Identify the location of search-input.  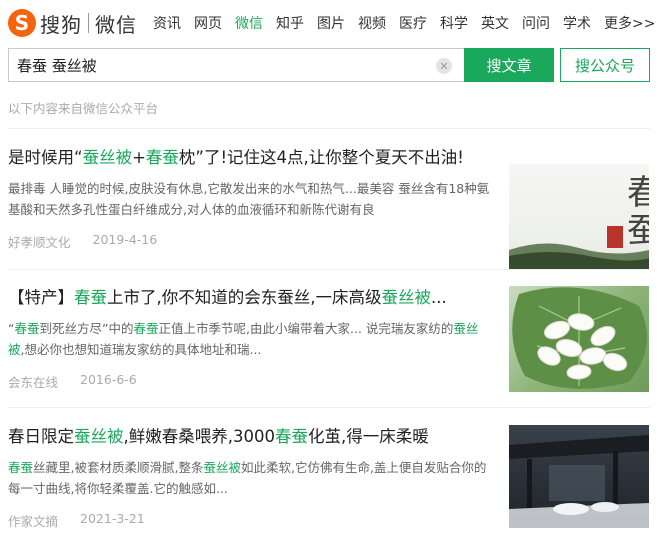
(217, 65).